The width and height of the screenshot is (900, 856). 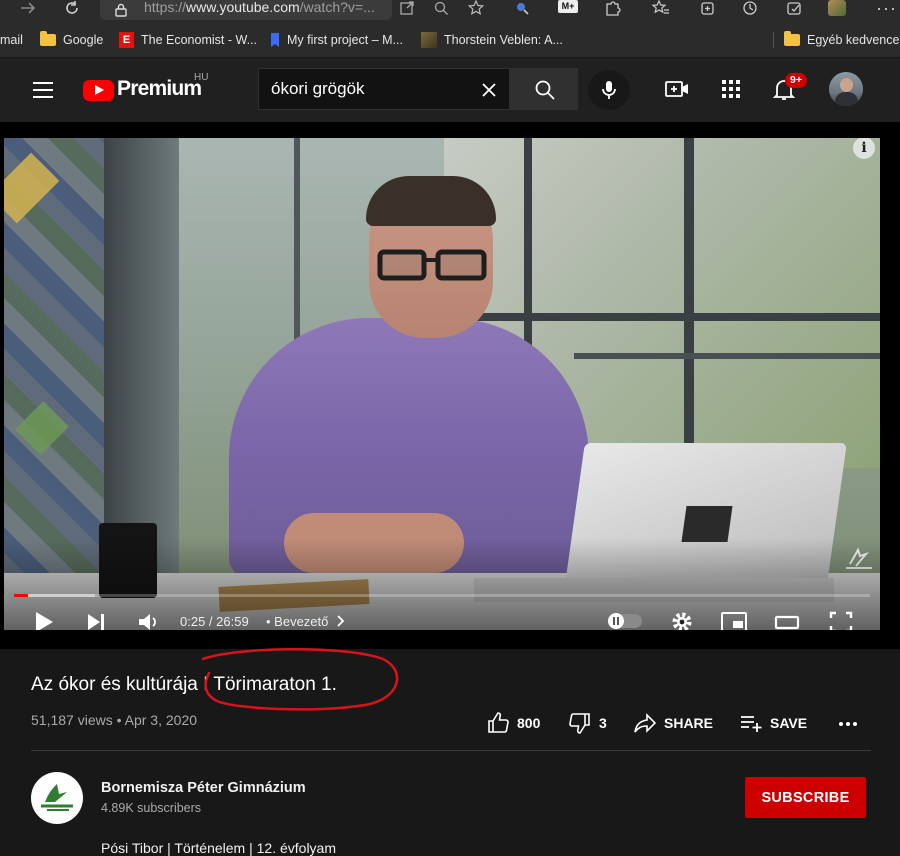 I want to click on refresh-icon, so click(x=72, y=9).